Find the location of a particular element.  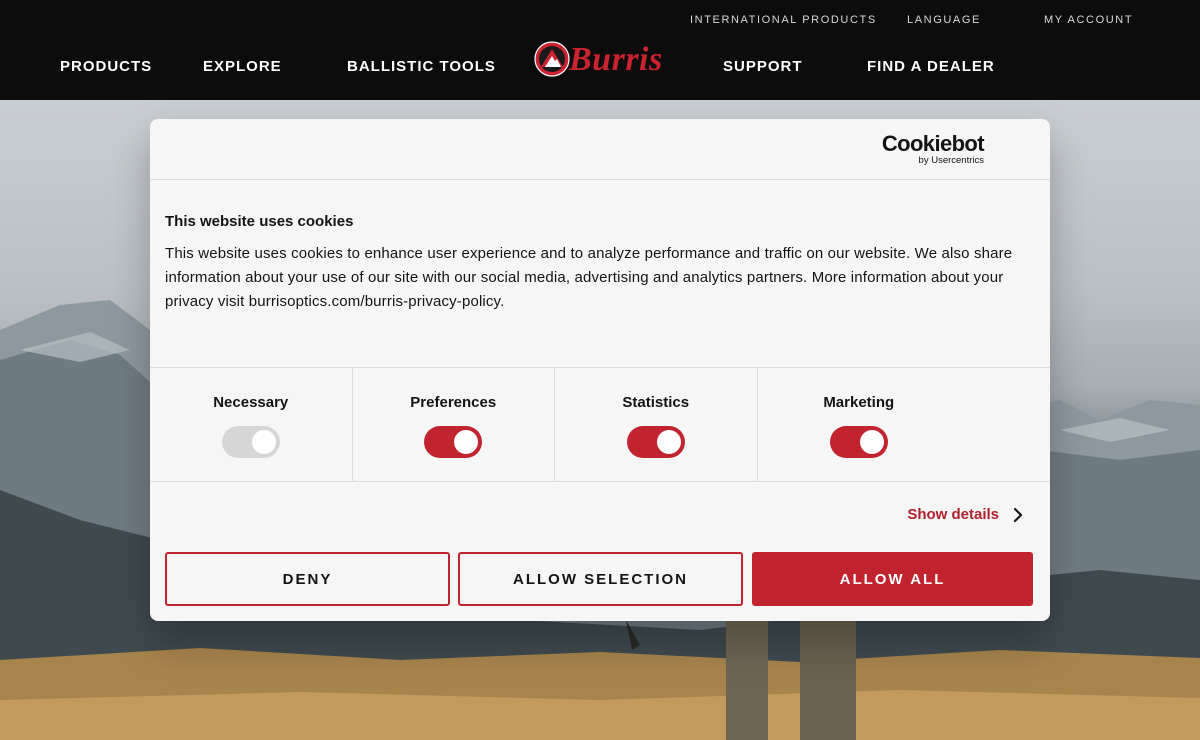

dialog-title: This website uses cookies is located at coordinates (259, 221).